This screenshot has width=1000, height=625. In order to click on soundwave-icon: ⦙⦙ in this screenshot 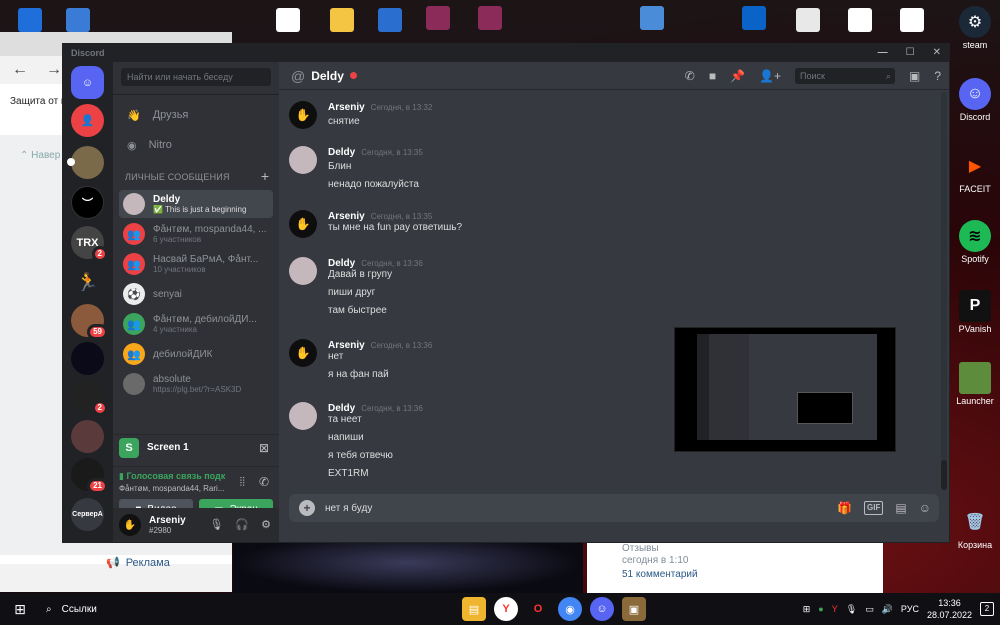, I will do `click(242, 482)`.